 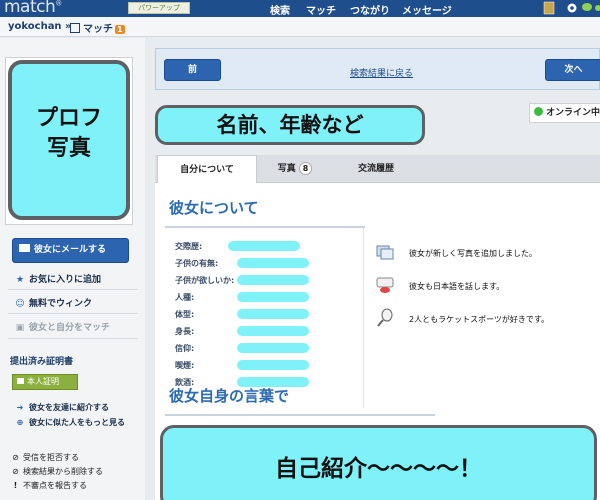 What do you see at coordinates (385, 317) in the screenshot?
I see `racket-icon` at bounding box center [385, 317].